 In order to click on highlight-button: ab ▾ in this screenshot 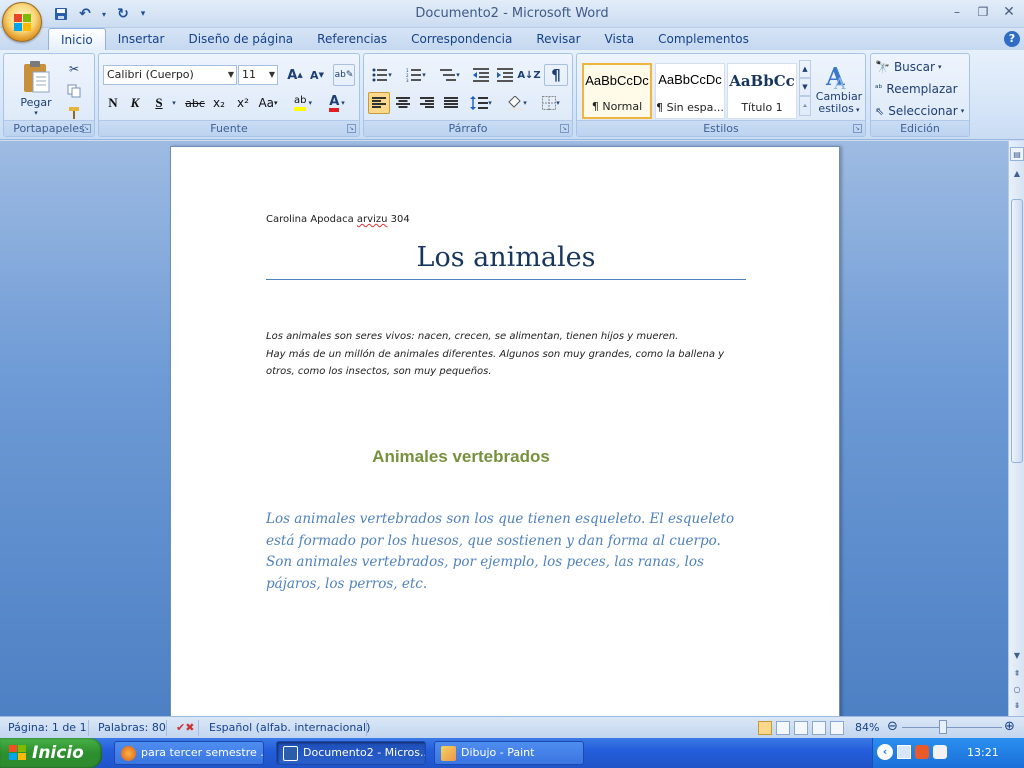, I will do `click(303, 103)`.